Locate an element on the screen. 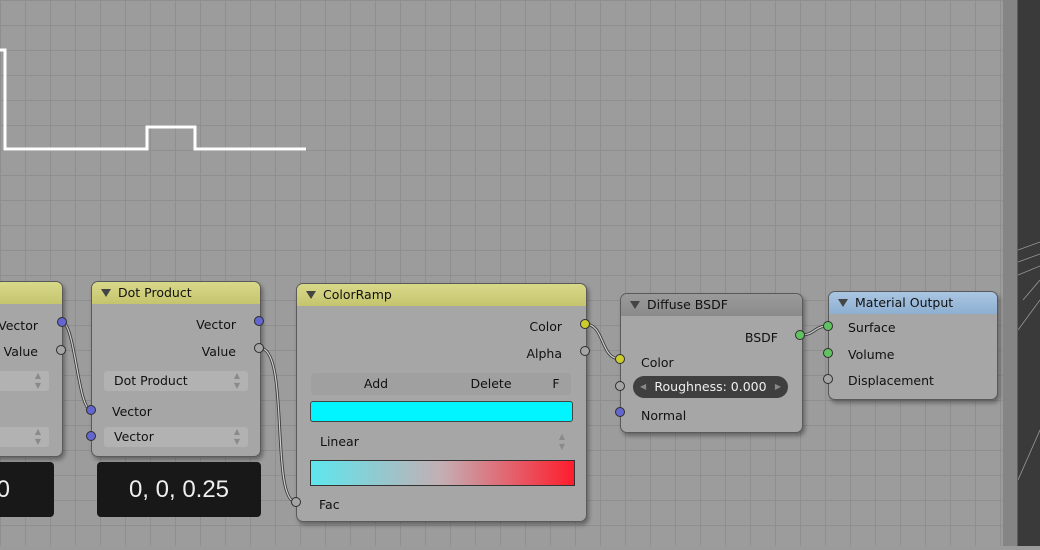 Image resolution: width=1040 pixels, height=550 pixels. increase-arrow-icon: ▶ is located at coordinates (778, 387).